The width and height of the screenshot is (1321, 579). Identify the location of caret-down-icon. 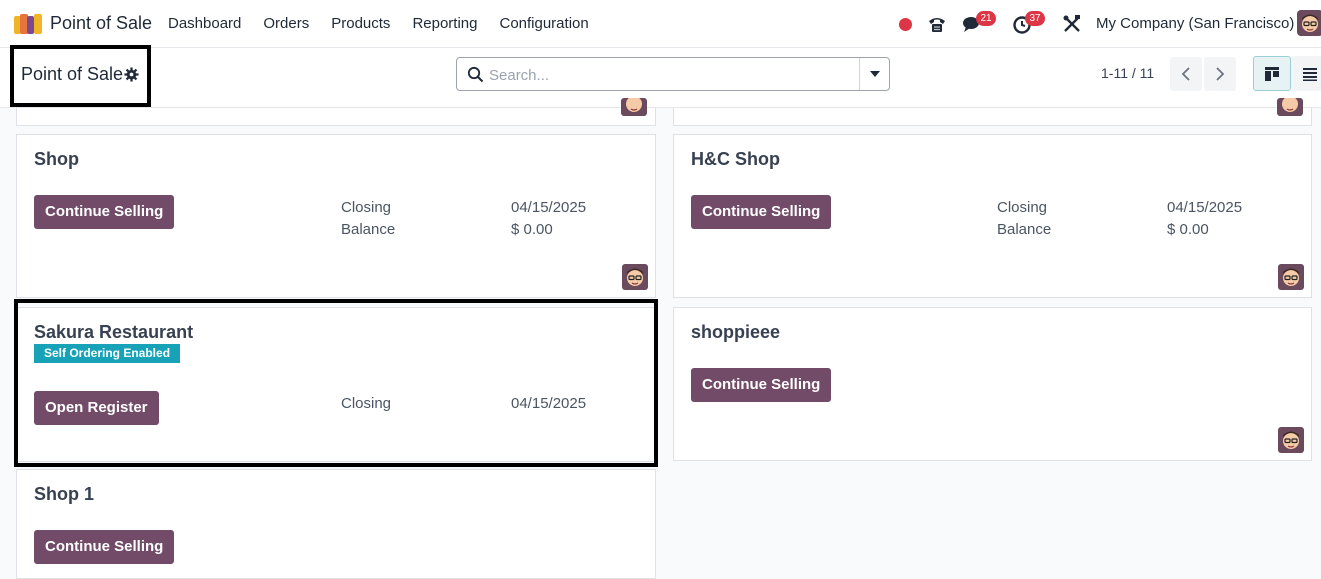
(874, 74).